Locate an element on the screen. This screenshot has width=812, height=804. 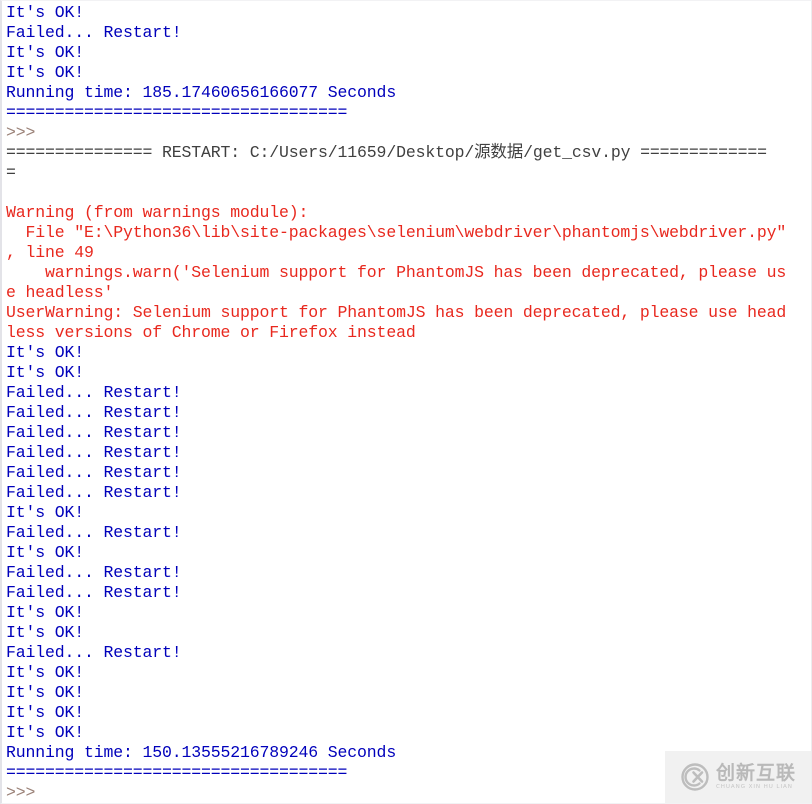
console-line-blank is located at coordinates (408, 193).